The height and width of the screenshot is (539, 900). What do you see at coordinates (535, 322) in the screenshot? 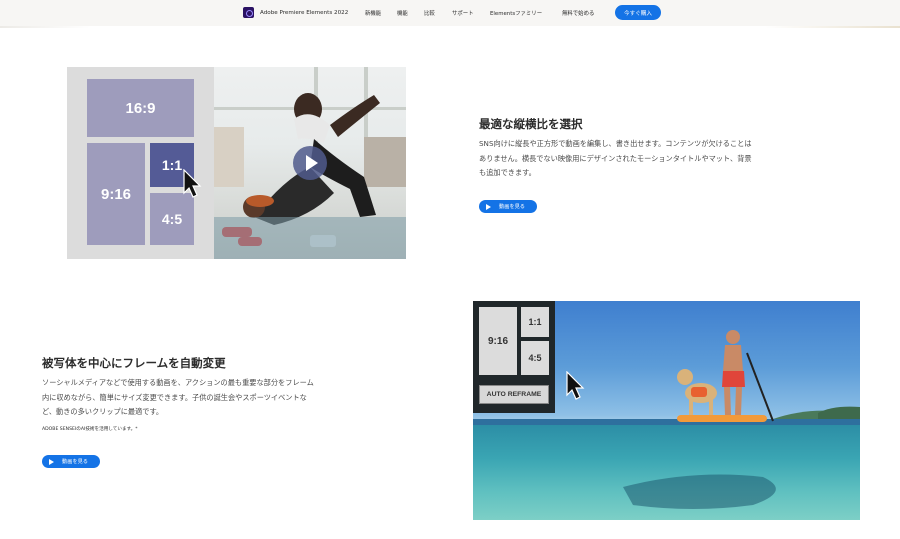
I see `reframe-tile-1-1: 1:1` at bounding box center [535, 322].